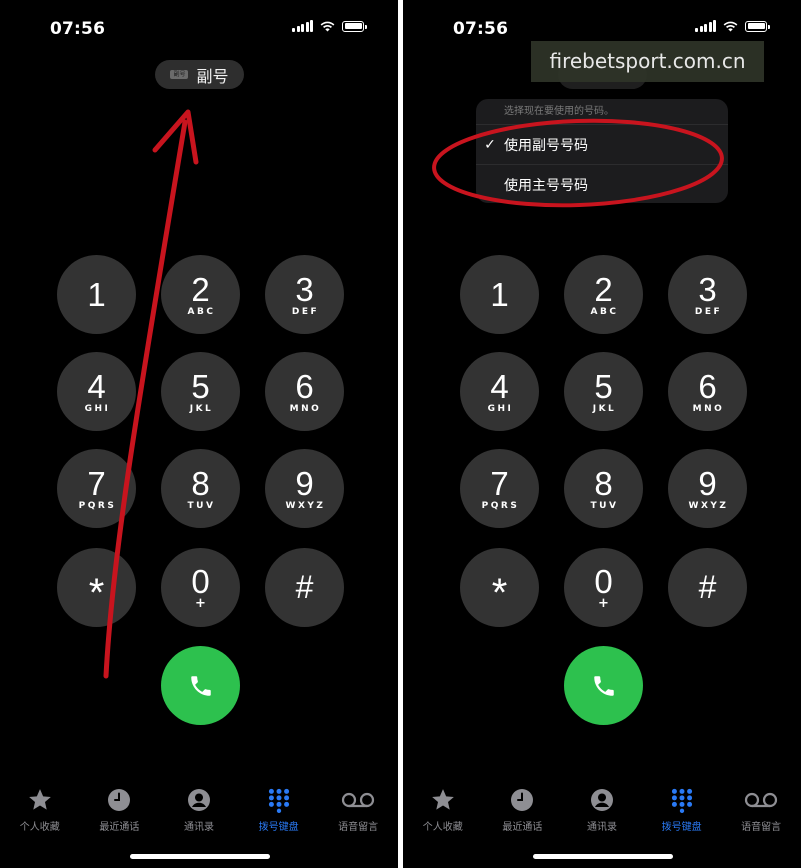 The width and height of the screenshot is (801, 868). I want to click on status-icons, so click(329, 26).